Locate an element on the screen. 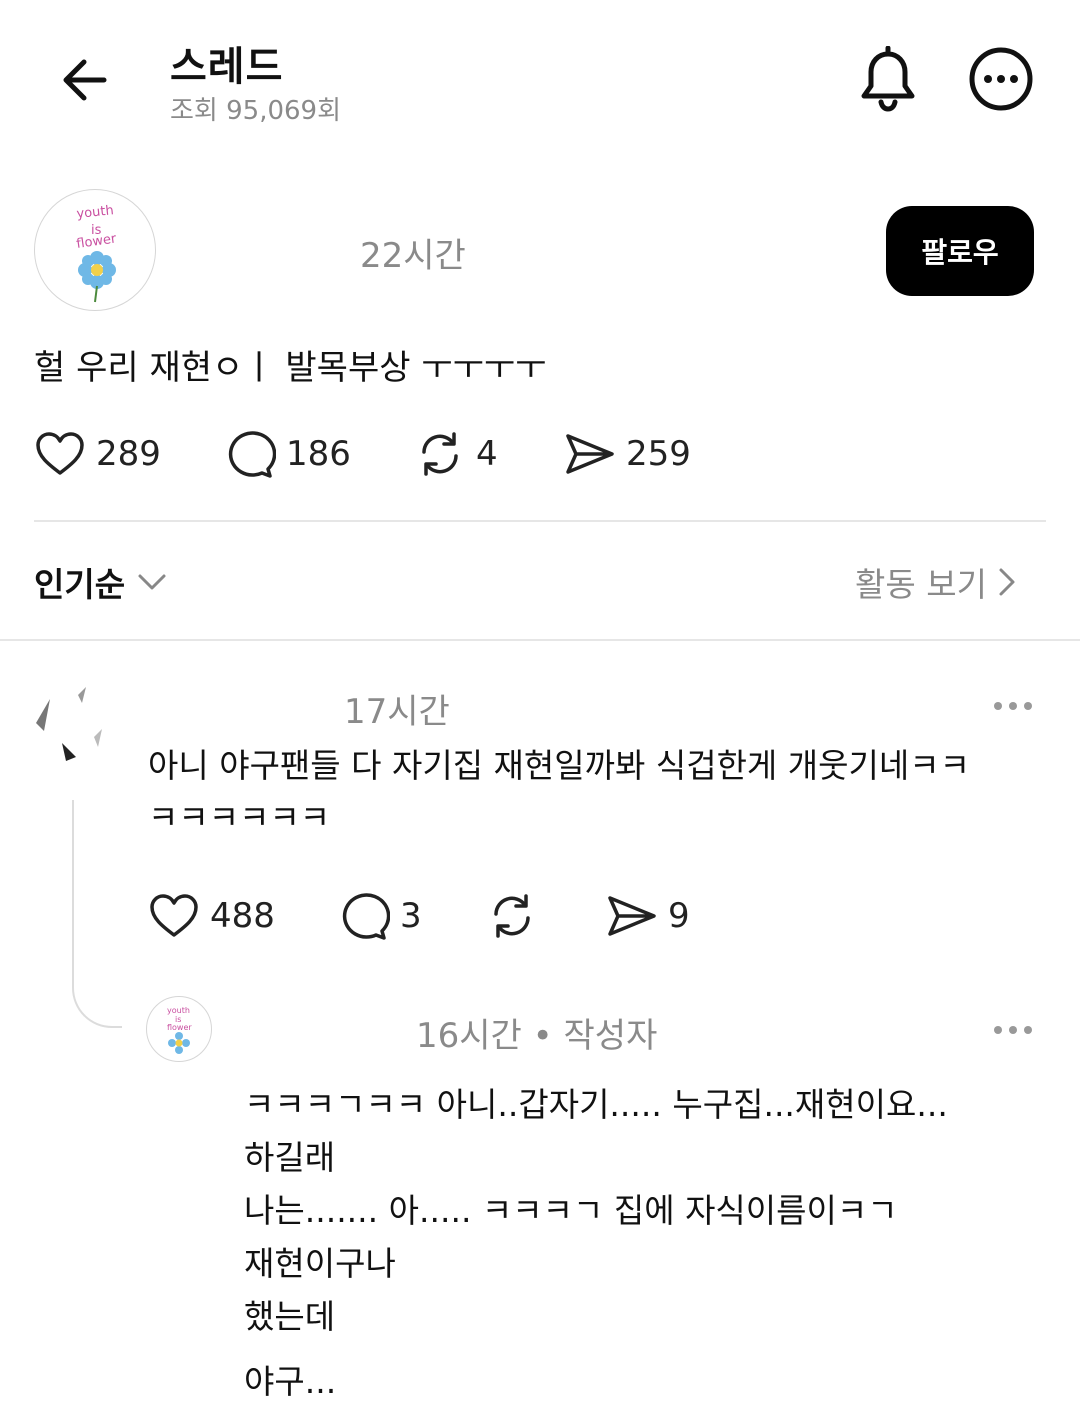  reply-meta: 16시간 • 작성자 is located at coordinates (536, 1032).